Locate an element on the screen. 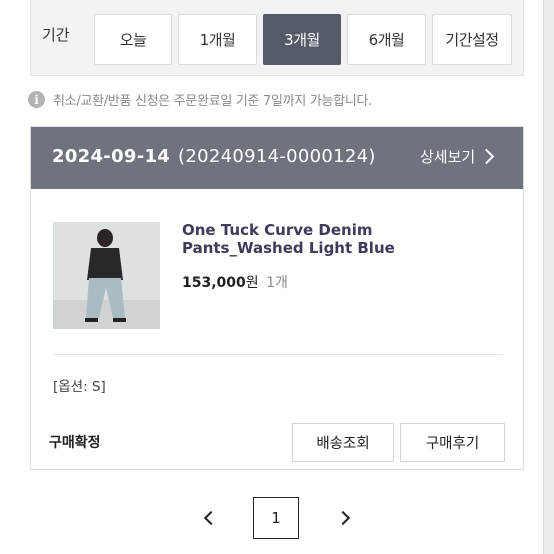  scrollbar-track is located at coordinates (548, 277).